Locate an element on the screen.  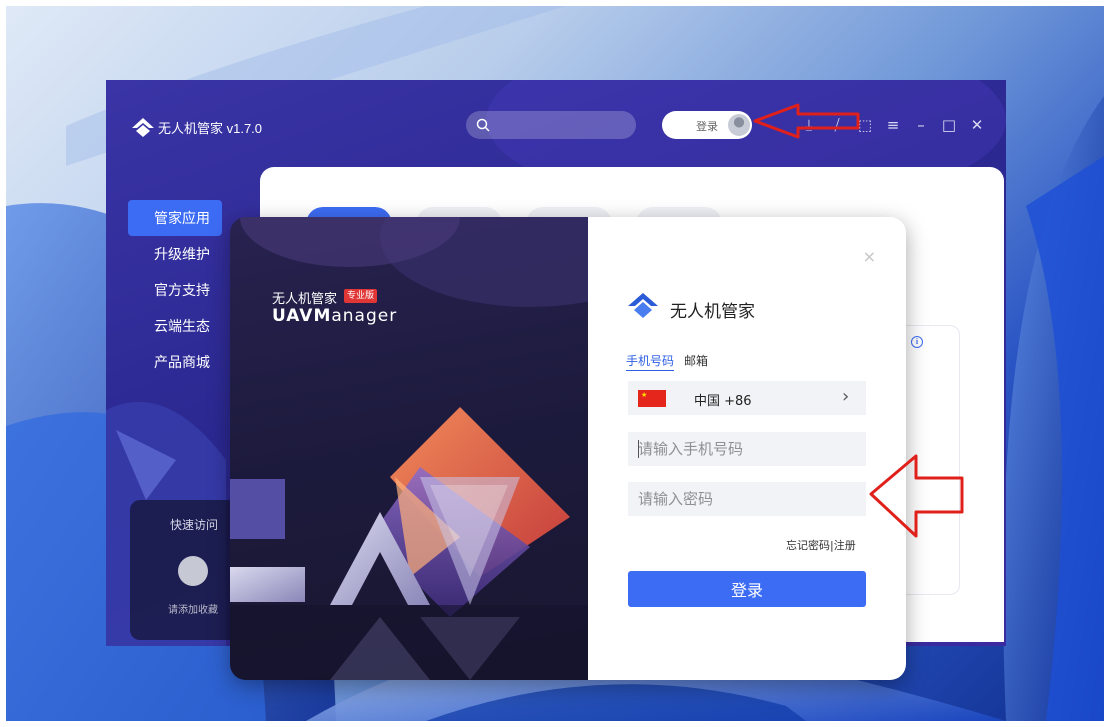
app-title: 无人机管家 v1.7.0 is located at coordinates (210, 128).